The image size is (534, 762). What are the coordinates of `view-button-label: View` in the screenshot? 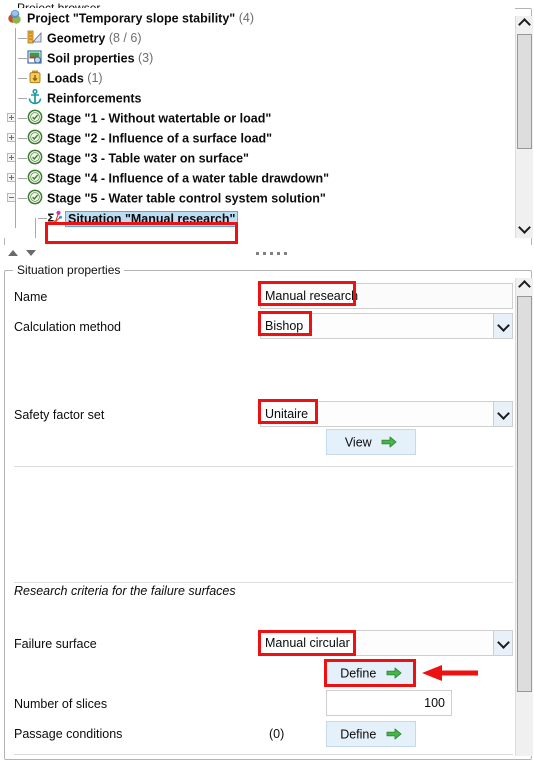 It's located at (358, 442).